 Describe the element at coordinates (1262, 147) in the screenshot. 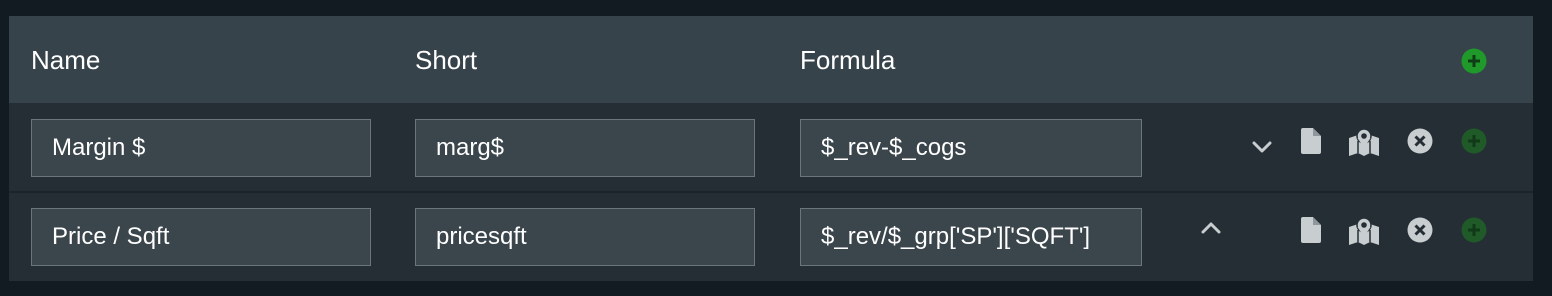

I see `chevron-down-icon` at that location.